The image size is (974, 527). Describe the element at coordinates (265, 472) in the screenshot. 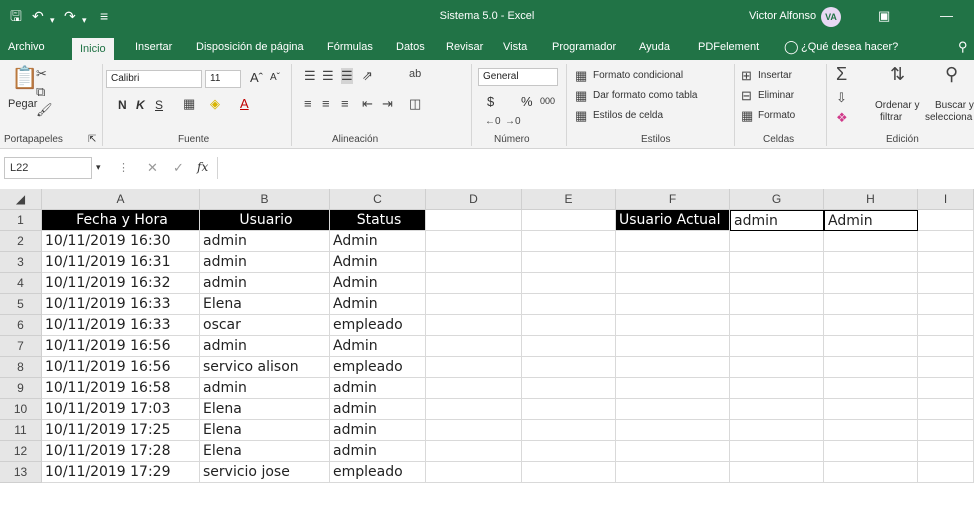

I see `table-cell: servicio jose` at that location.